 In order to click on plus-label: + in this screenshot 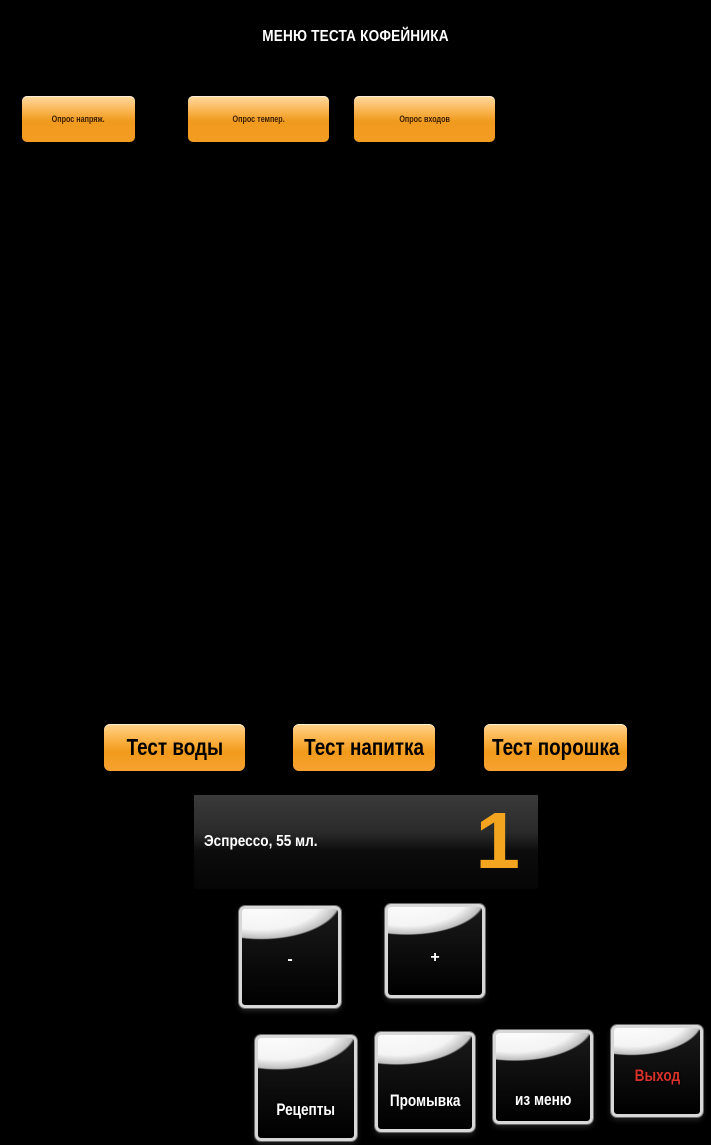, I will do `click(435, 957)`.